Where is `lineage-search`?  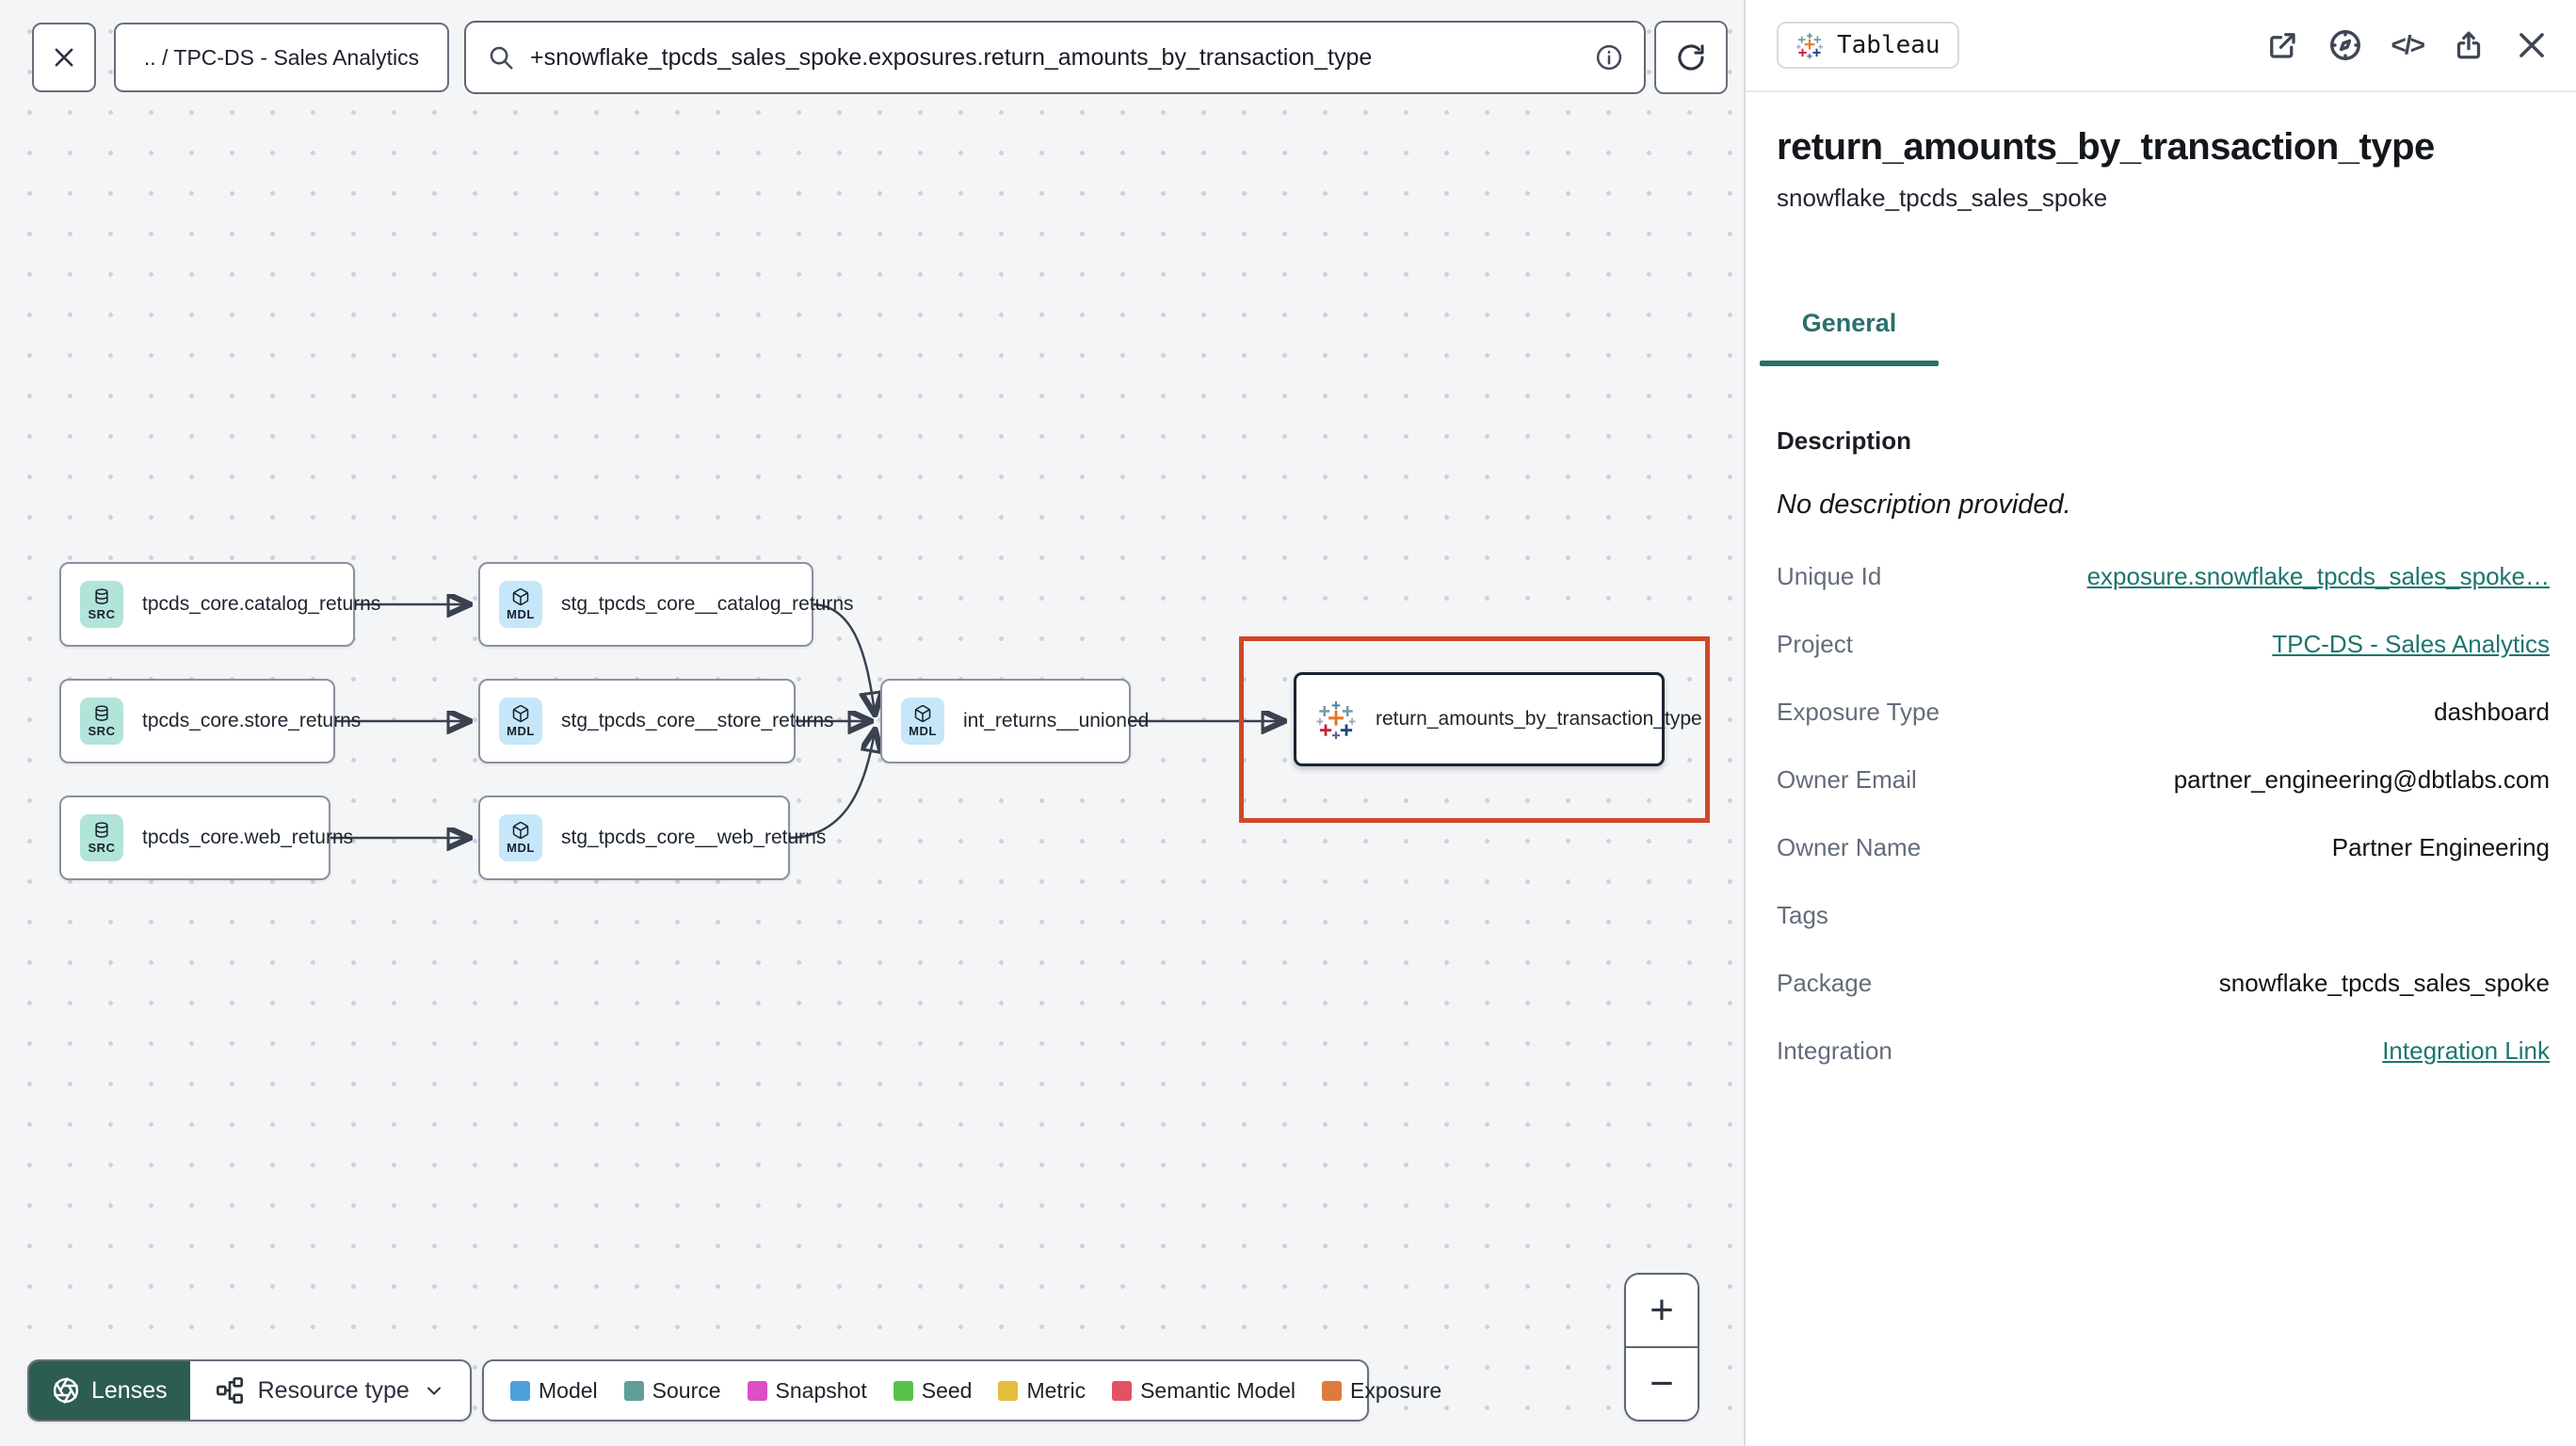 lineage-search is located at coordinates (1055, 57).